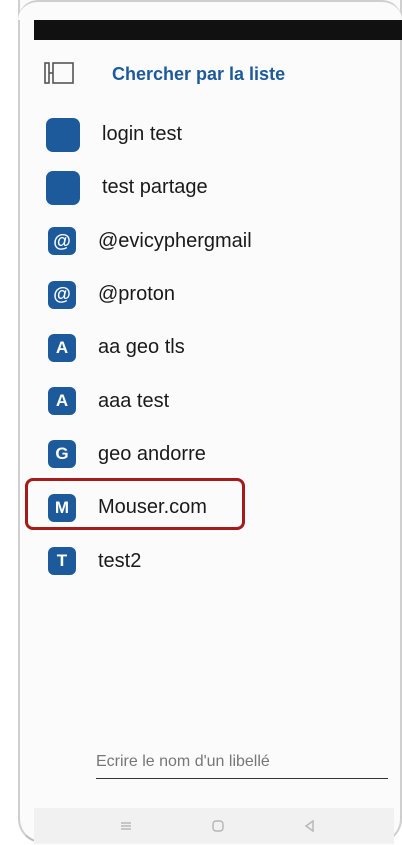 This screenshot has height=845, width=402. I want to click on list-item-mouser: M Mouser.com, so click(214, 507).